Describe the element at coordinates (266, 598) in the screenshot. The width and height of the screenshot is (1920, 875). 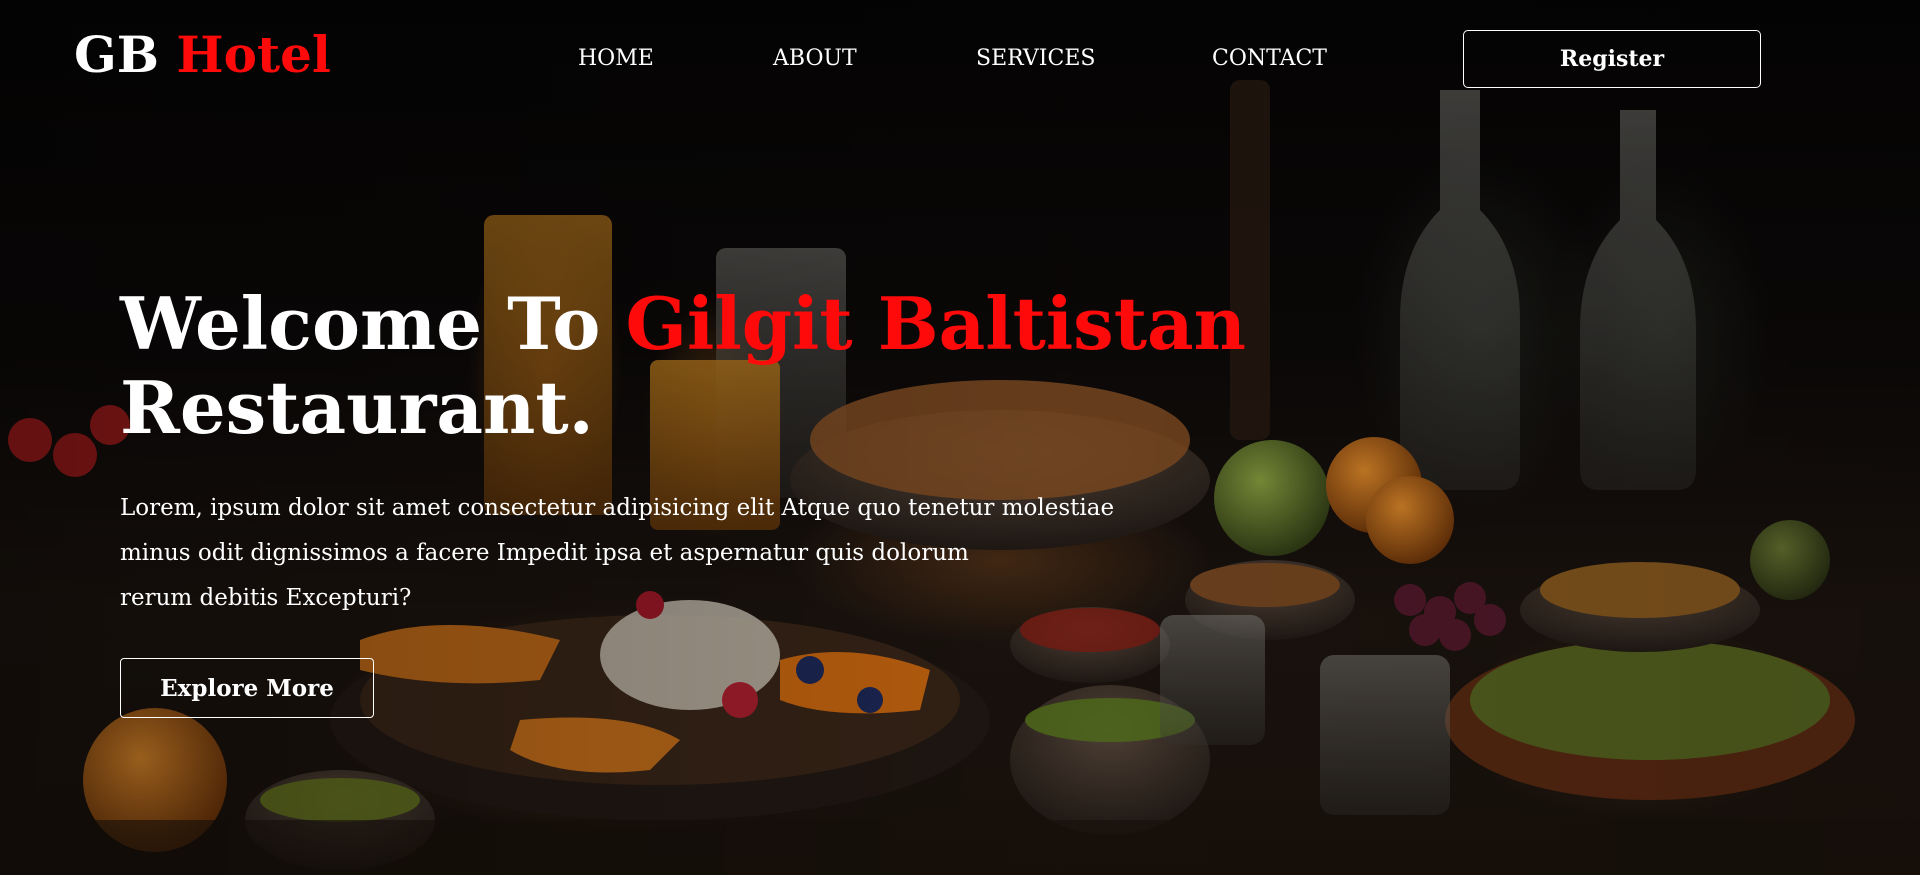
I see `hero-description-line: rerum debitis Excepturi?` at that location.